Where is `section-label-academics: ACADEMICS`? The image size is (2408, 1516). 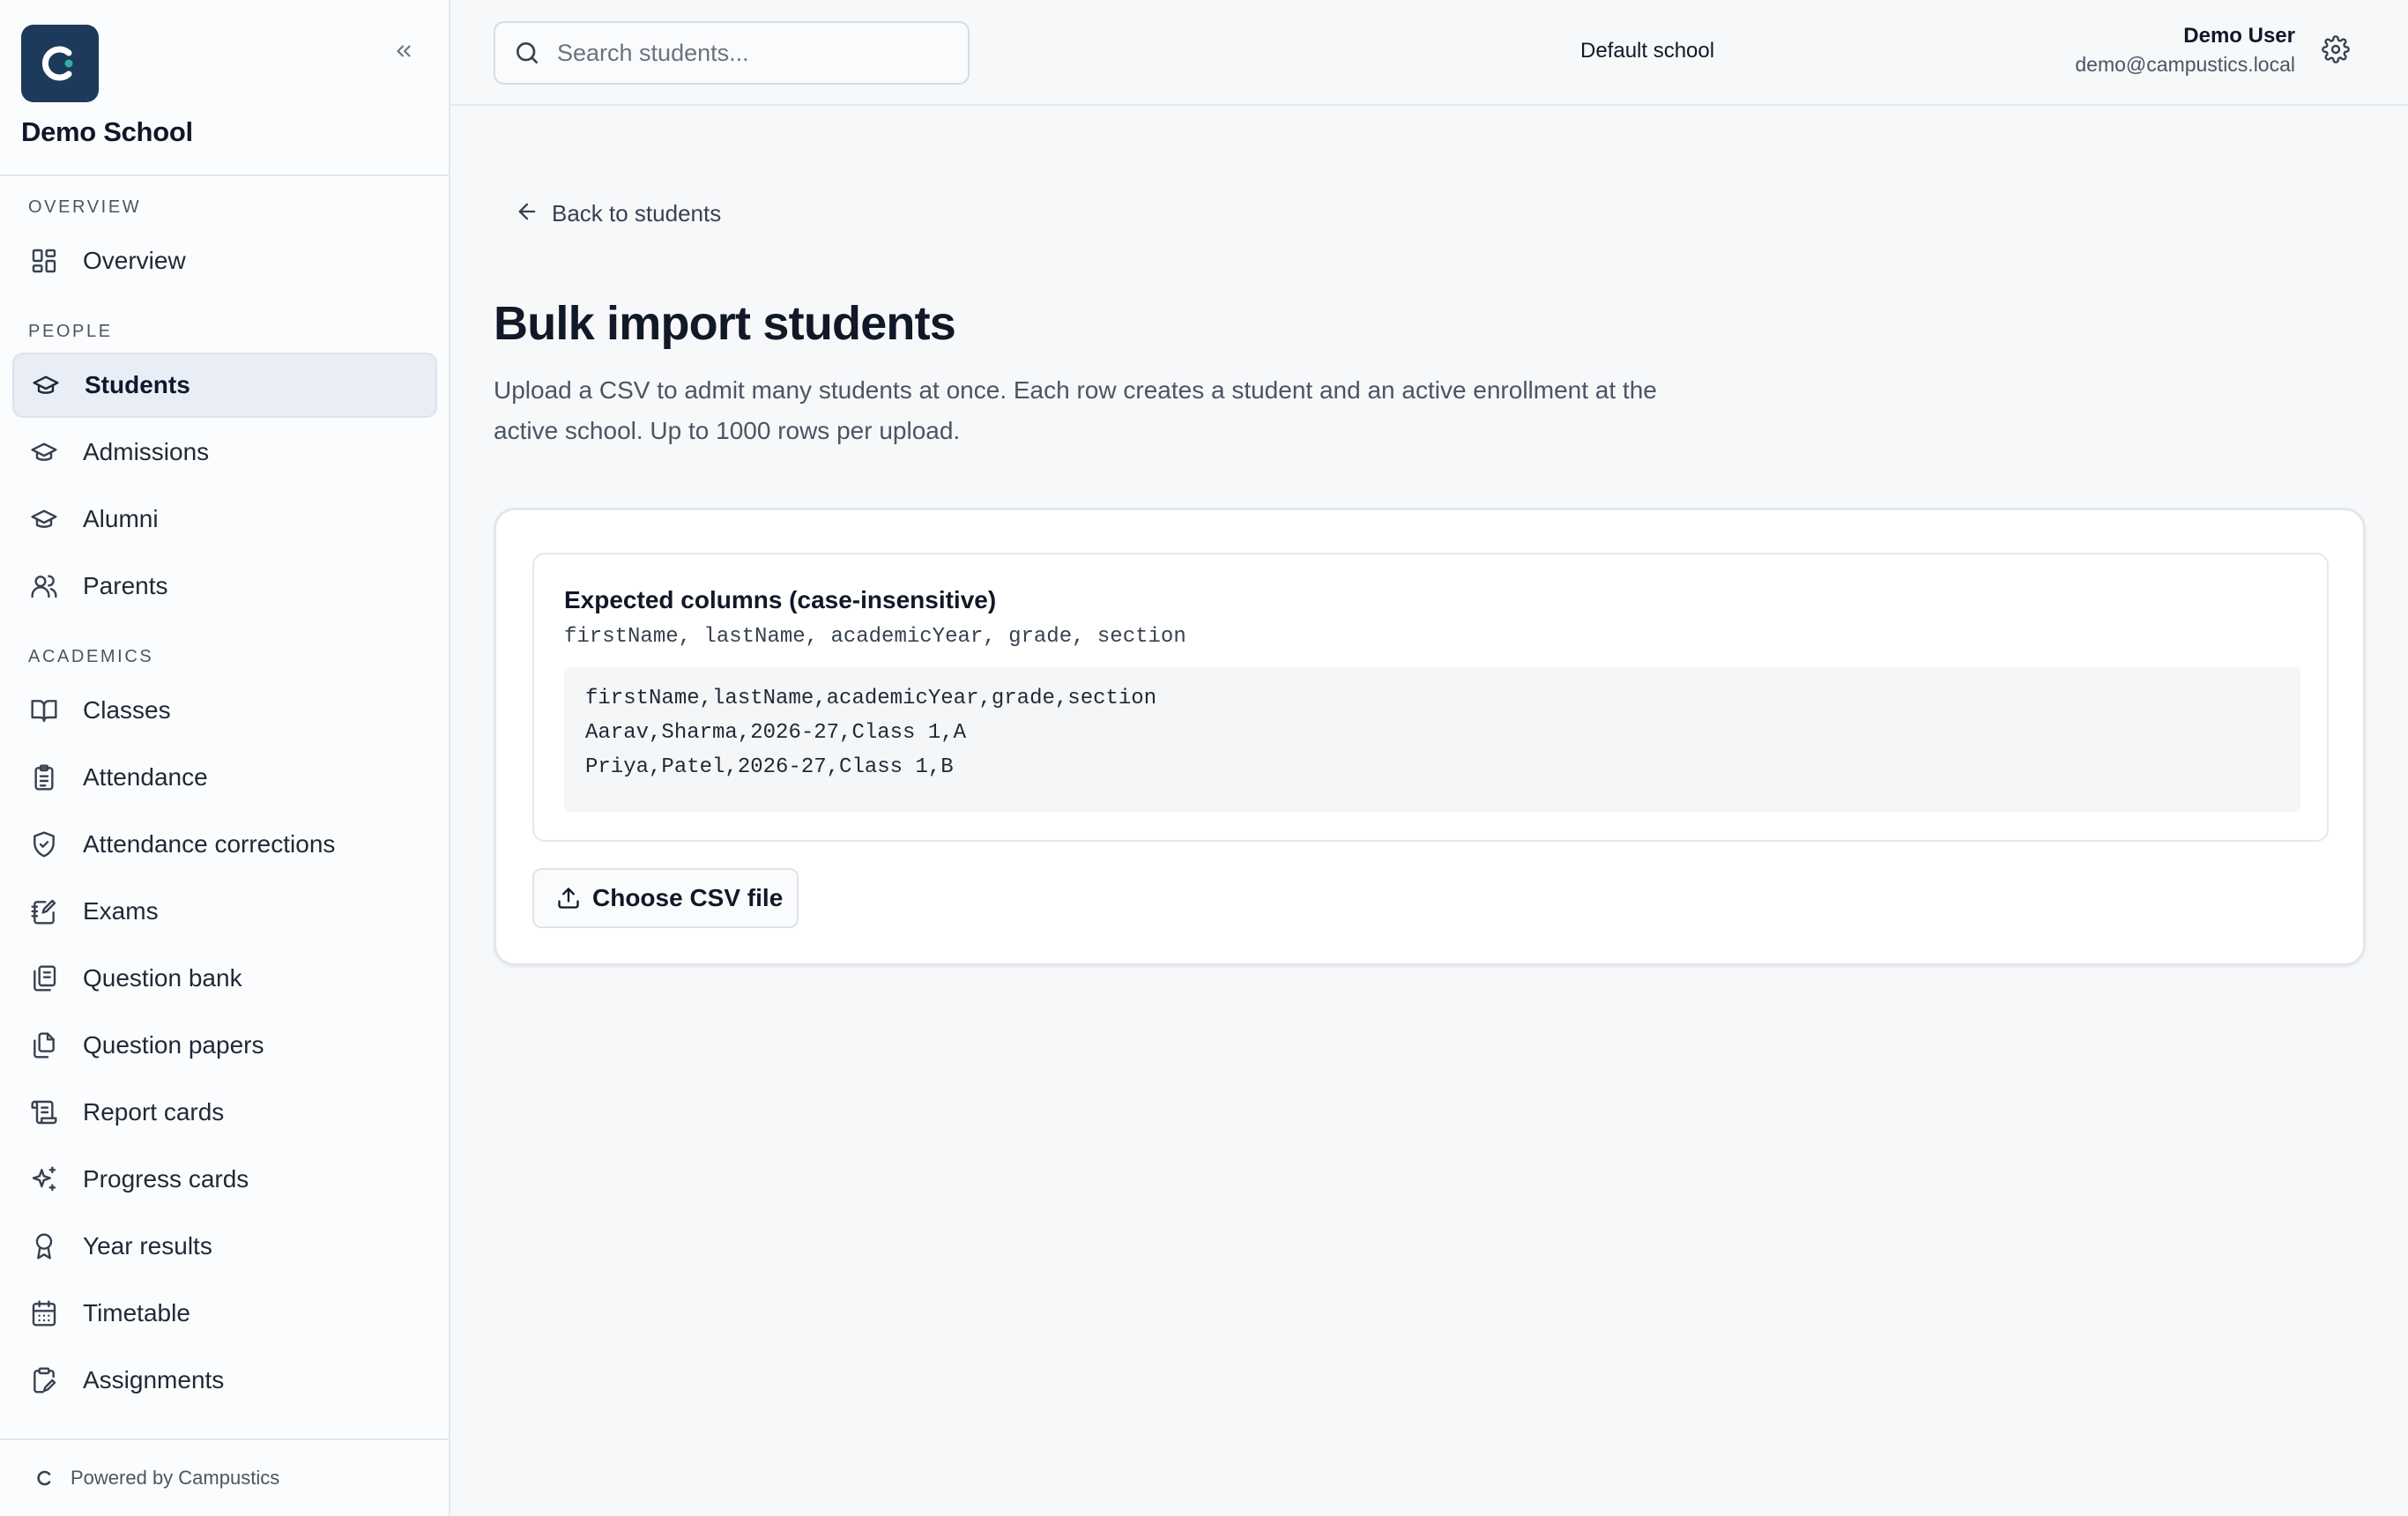
section-label-academics: ACADEMICS is located at coordinates (91, 656).